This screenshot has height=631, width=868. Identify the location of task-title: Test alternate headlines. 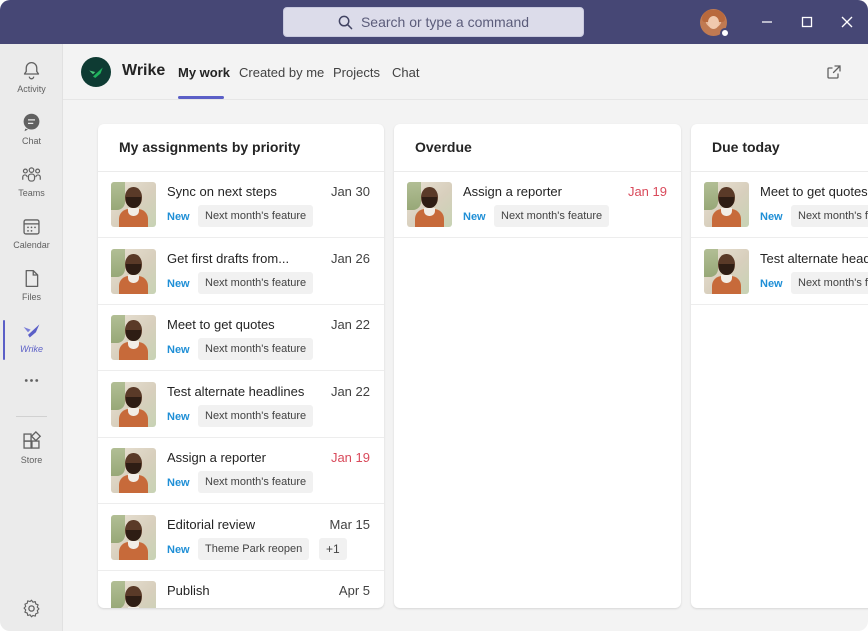
(236, 391).